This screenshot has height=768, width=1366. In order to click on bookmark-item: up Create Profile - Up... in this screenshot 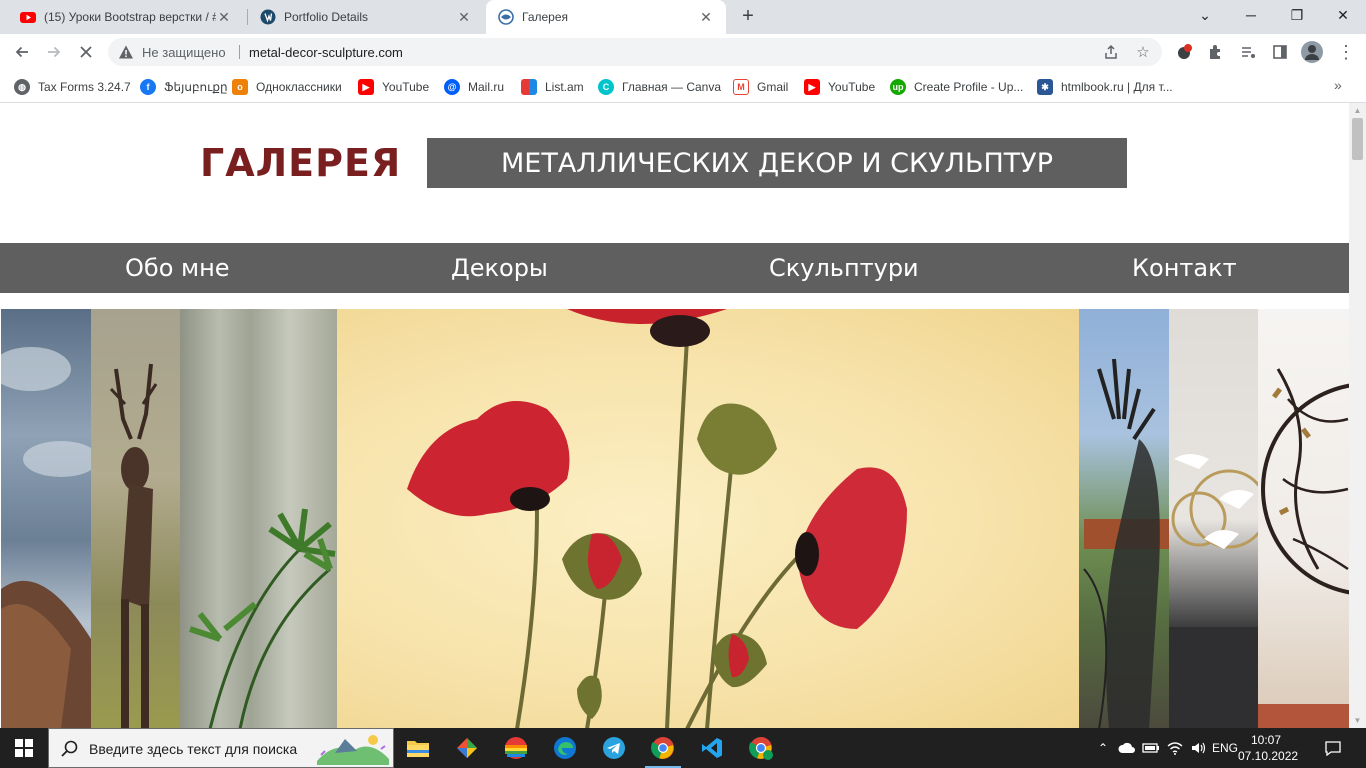, I will do `click(956, 87)`.